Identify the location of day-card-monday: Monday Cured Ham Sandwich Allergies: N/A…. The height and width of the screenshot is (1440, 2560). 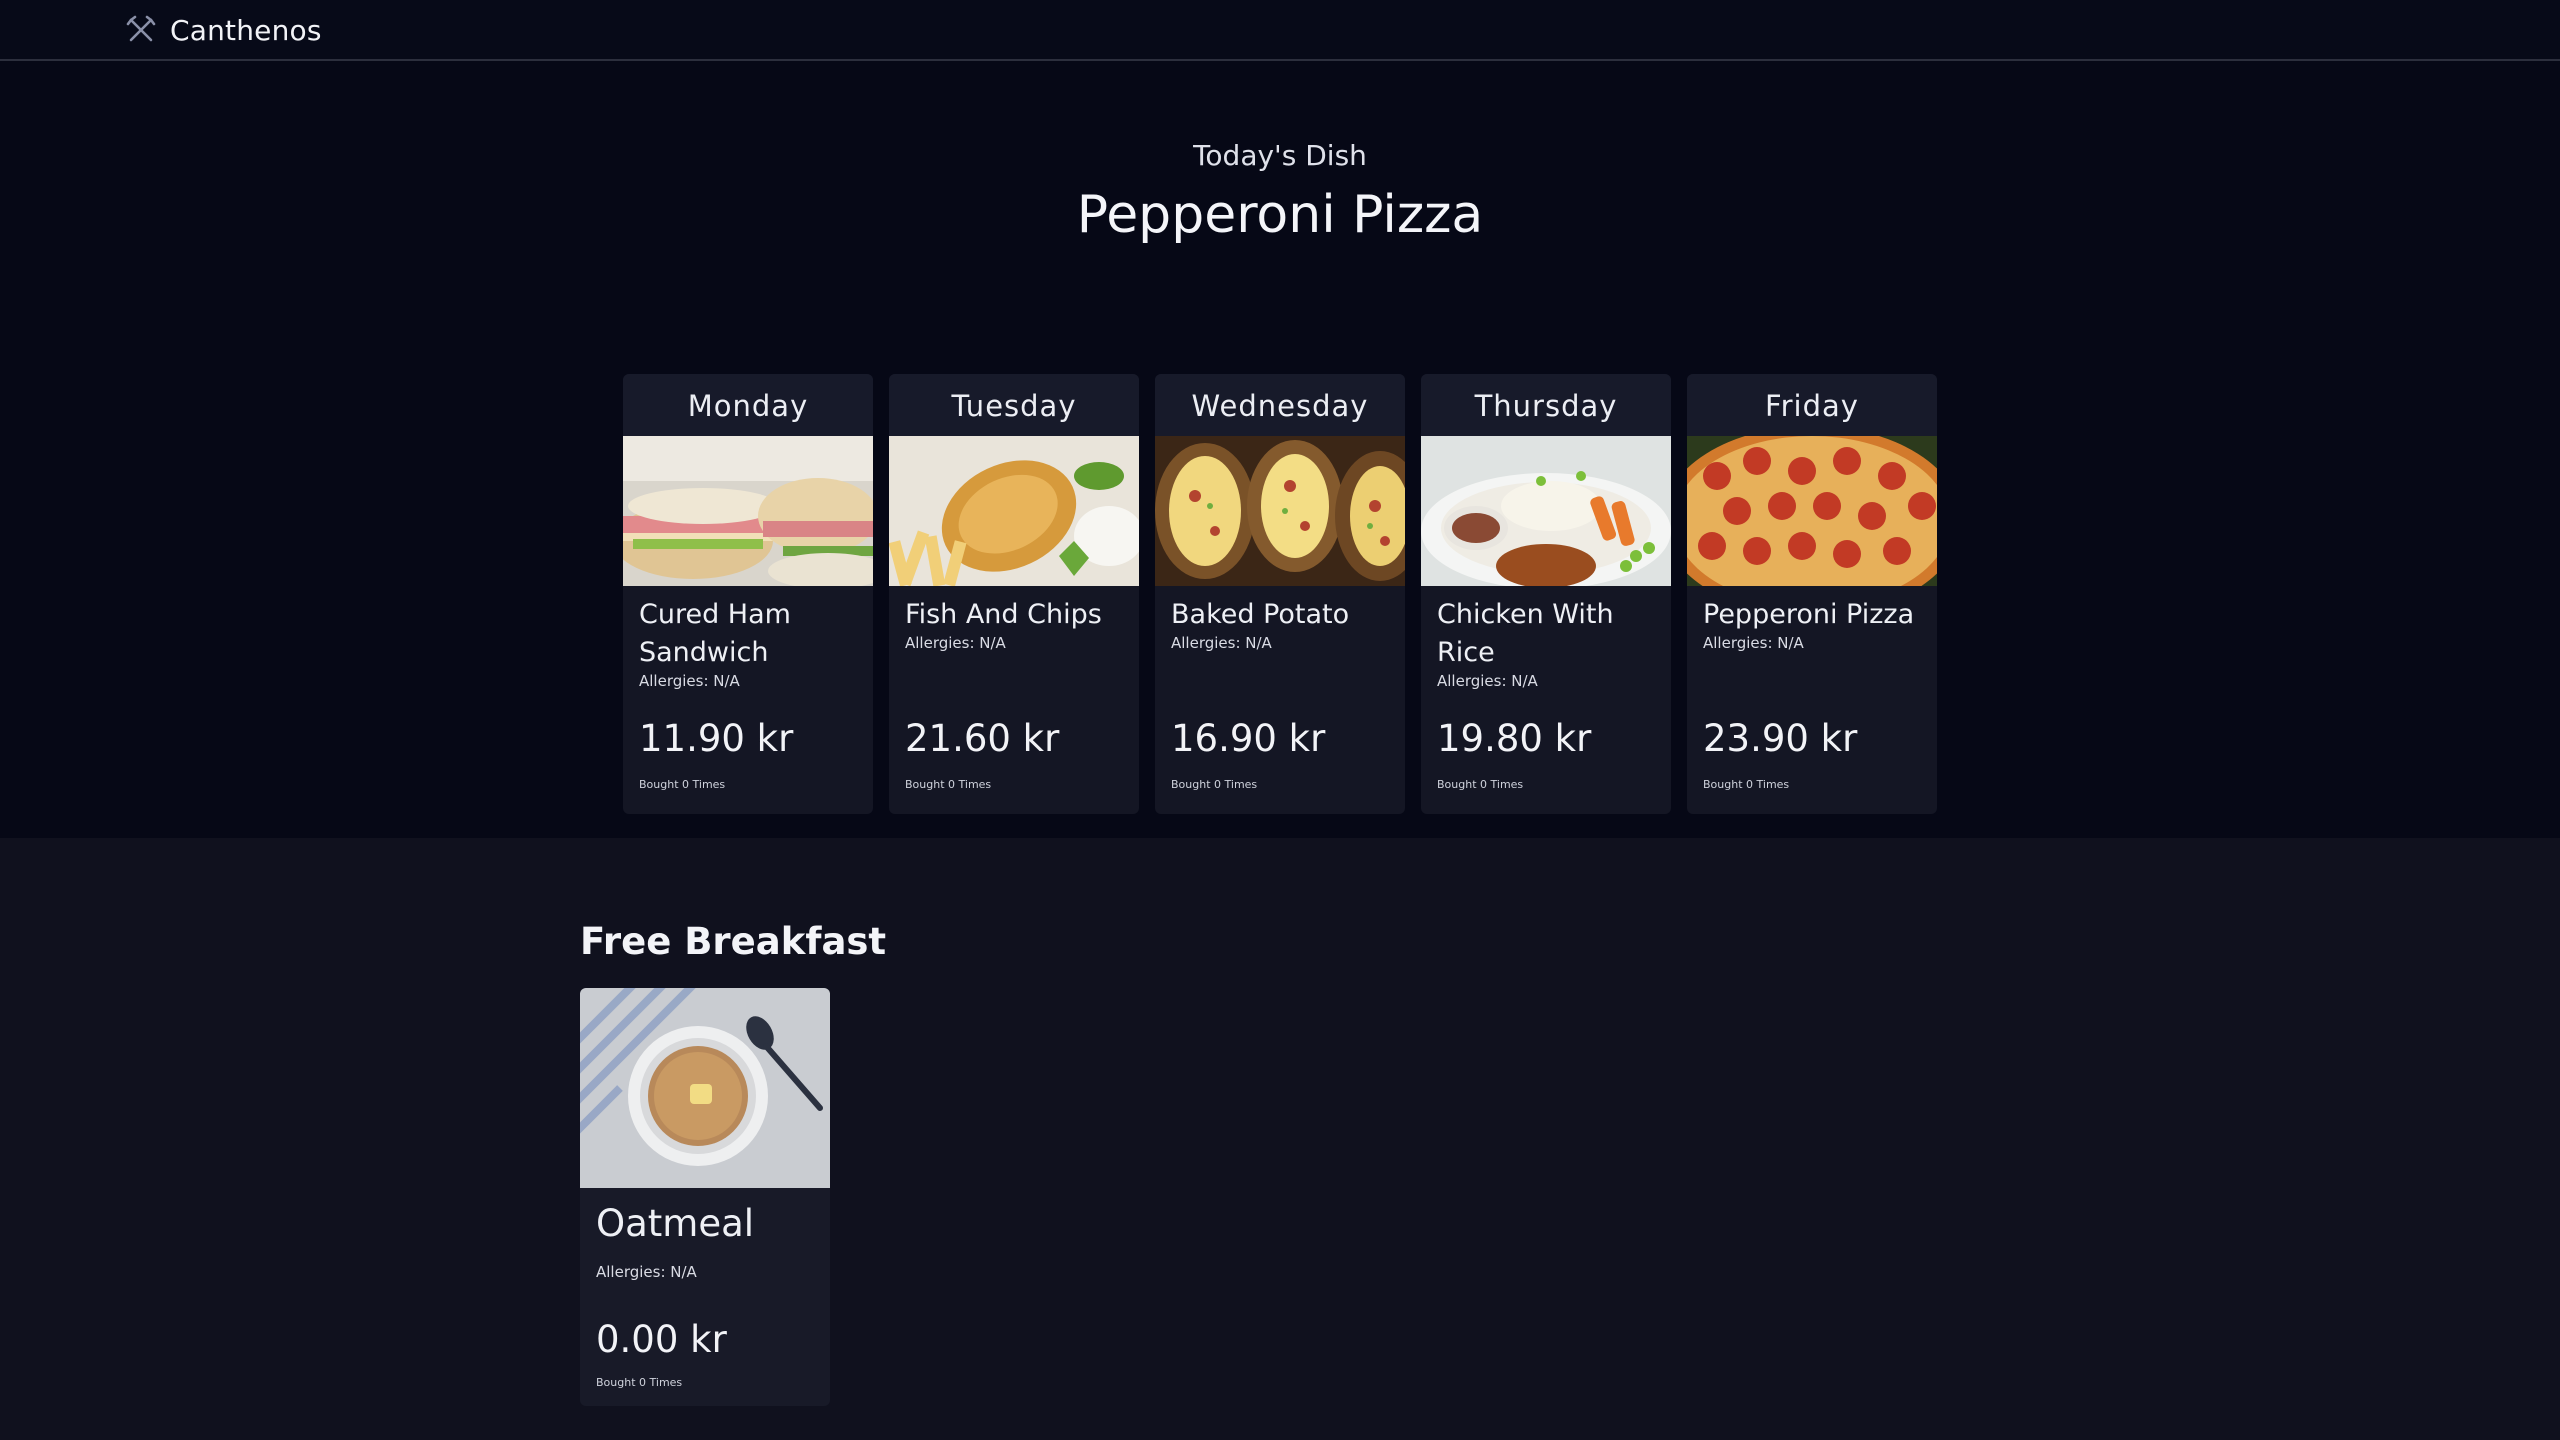
(748, 594).